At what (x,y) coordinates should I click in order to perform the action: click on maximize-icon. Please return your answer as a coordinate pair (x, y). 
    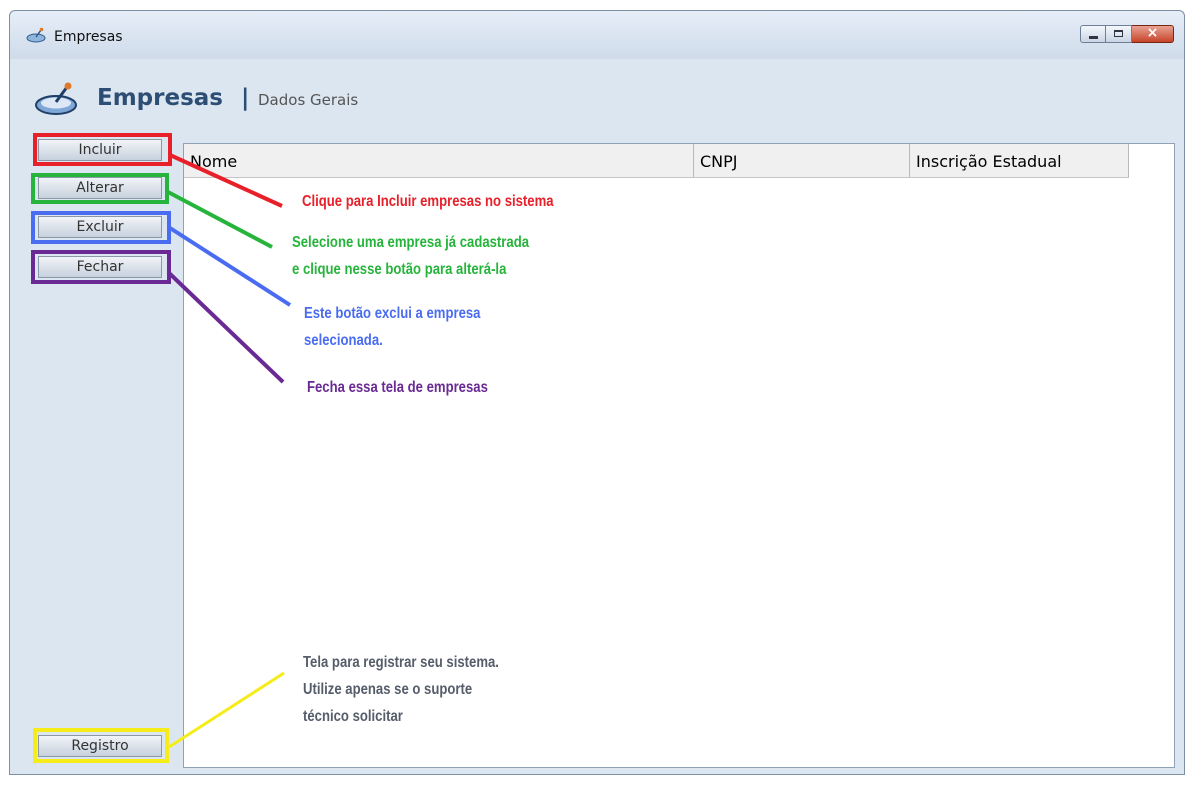
    Looking at the image, I should click on (1118, 33).